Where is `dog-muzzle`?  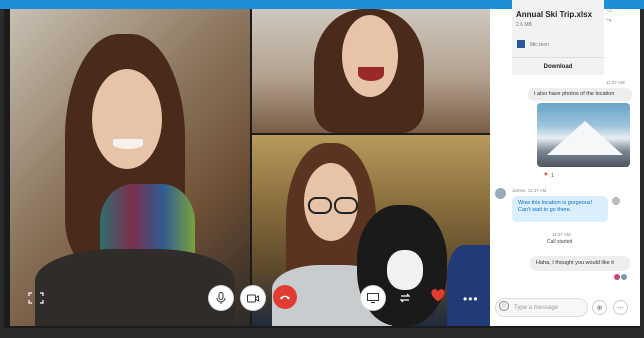 dog-muzzle is located at coordinates (405, 270).